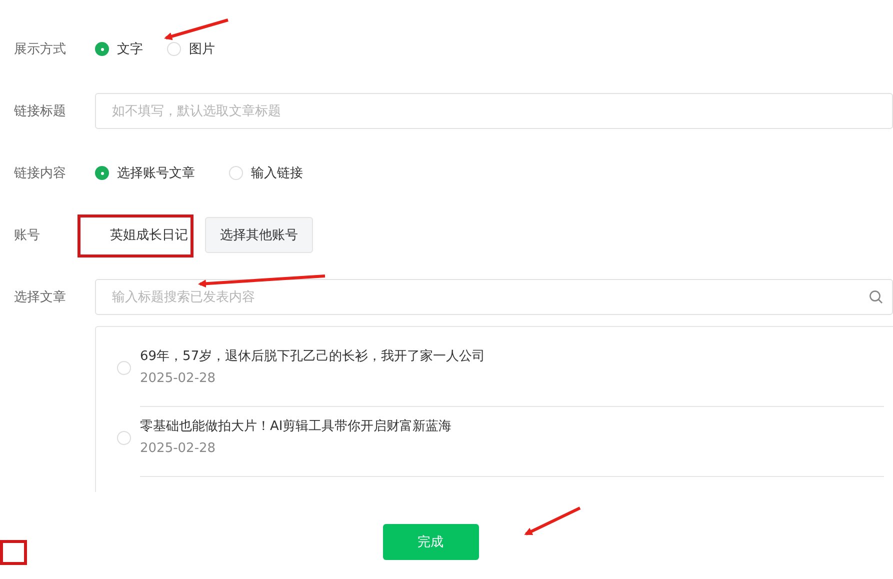 Image resolution: width=893 pixels, height=579 pixels. Describe the element at coordinates (40, 111) in the screenshot. I see `field-label: 链接标题` at that location.